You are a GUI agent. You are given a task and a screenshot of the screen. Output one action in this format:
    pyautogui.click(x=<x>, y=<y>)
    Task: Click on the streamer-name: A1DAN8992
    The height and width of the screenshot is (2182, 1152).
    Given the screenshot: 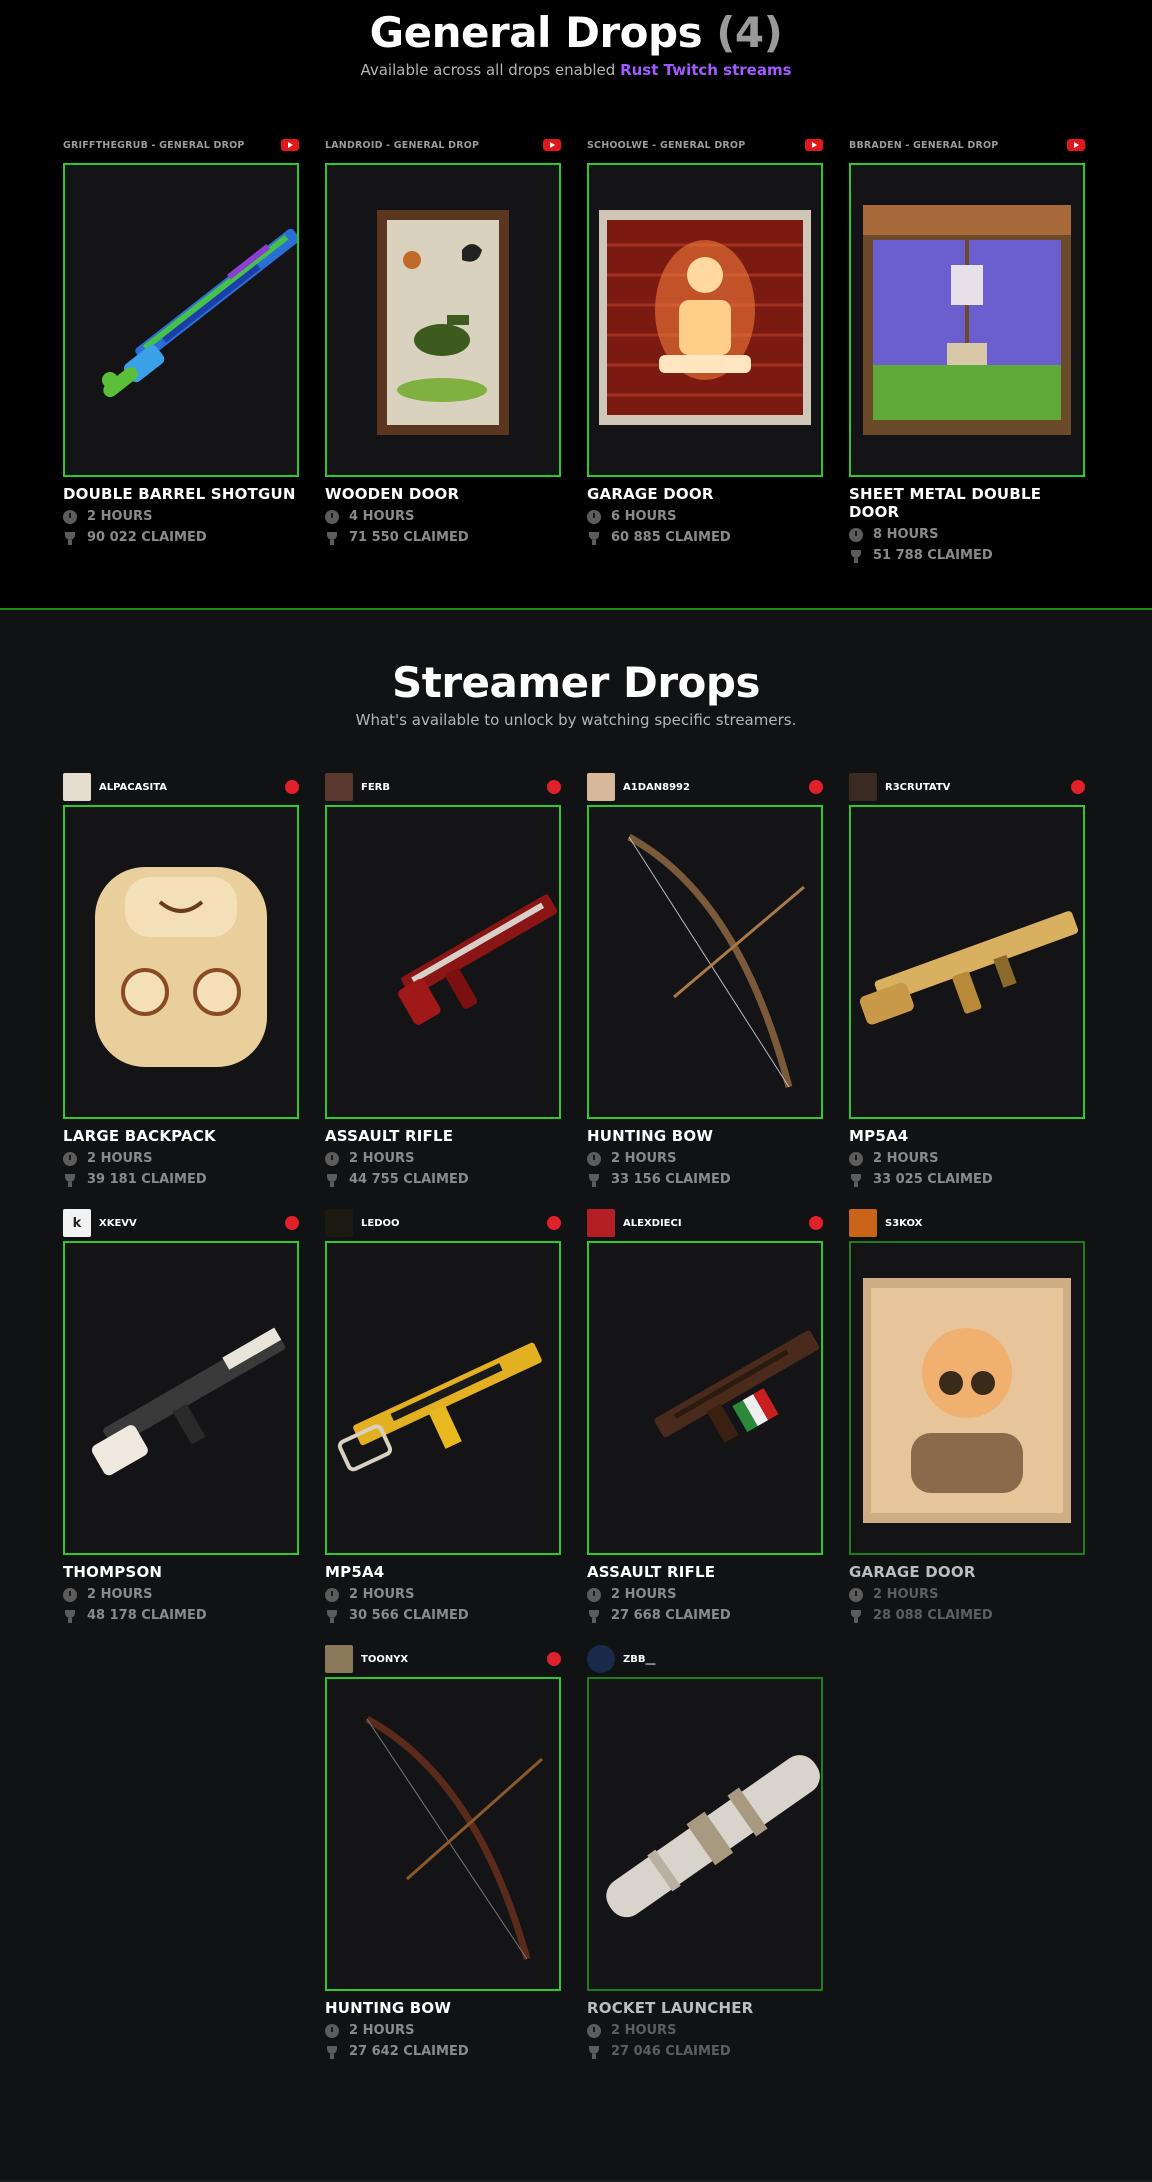 What is the action you would take?
    pyautogui.click(x=716, y=787)
    